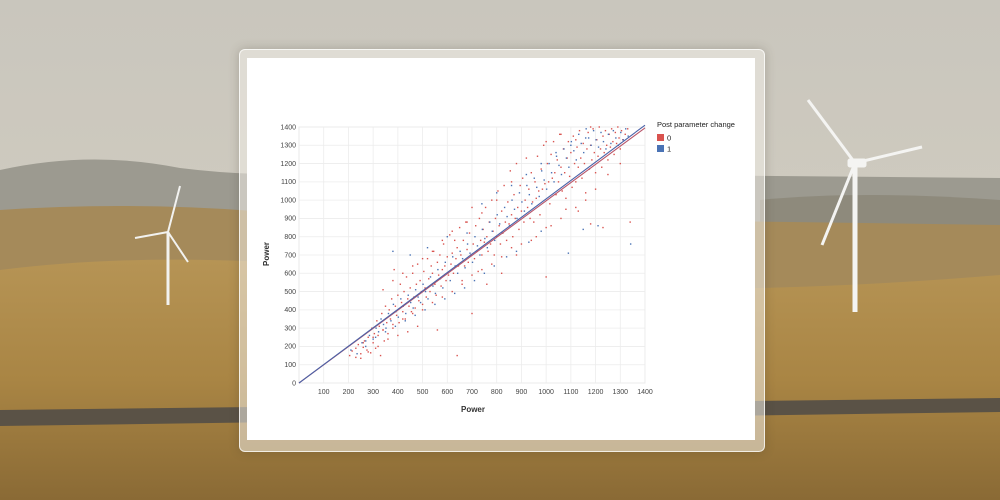 Image resolution: width=1000 pixels, height=500 pixels. What do you see at coordinates (290, 347) in the screenshot?
I see `y-tick-label: 200` at bounding box center [290, 347].